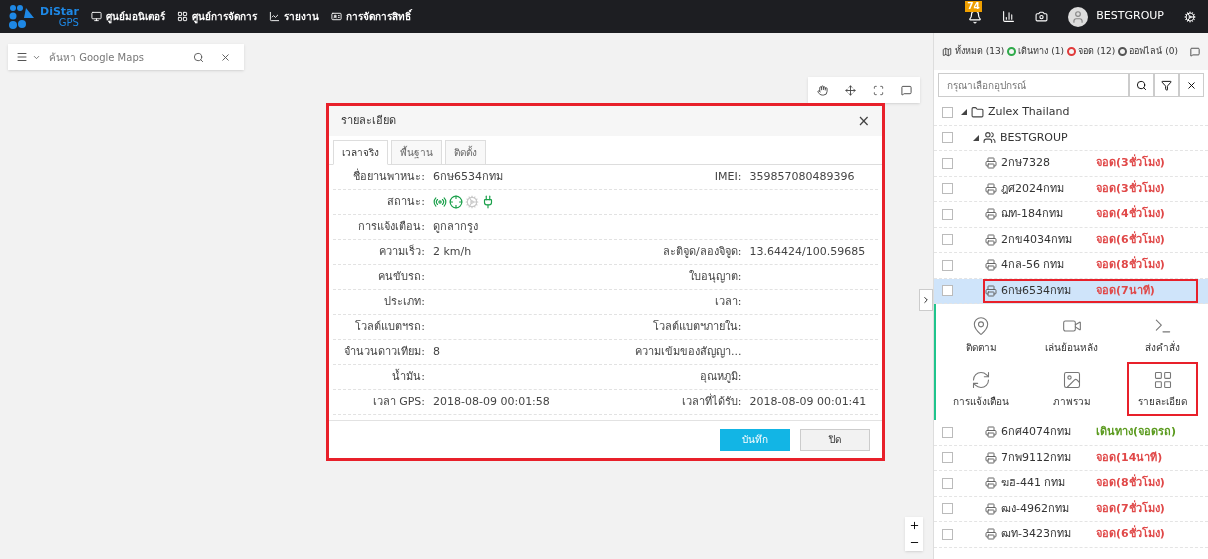 The image size is (1208, 559). Describe the element at coordinates (1162, 389) in the screenshot. I see `action-button: รายละเอียด` at that location.